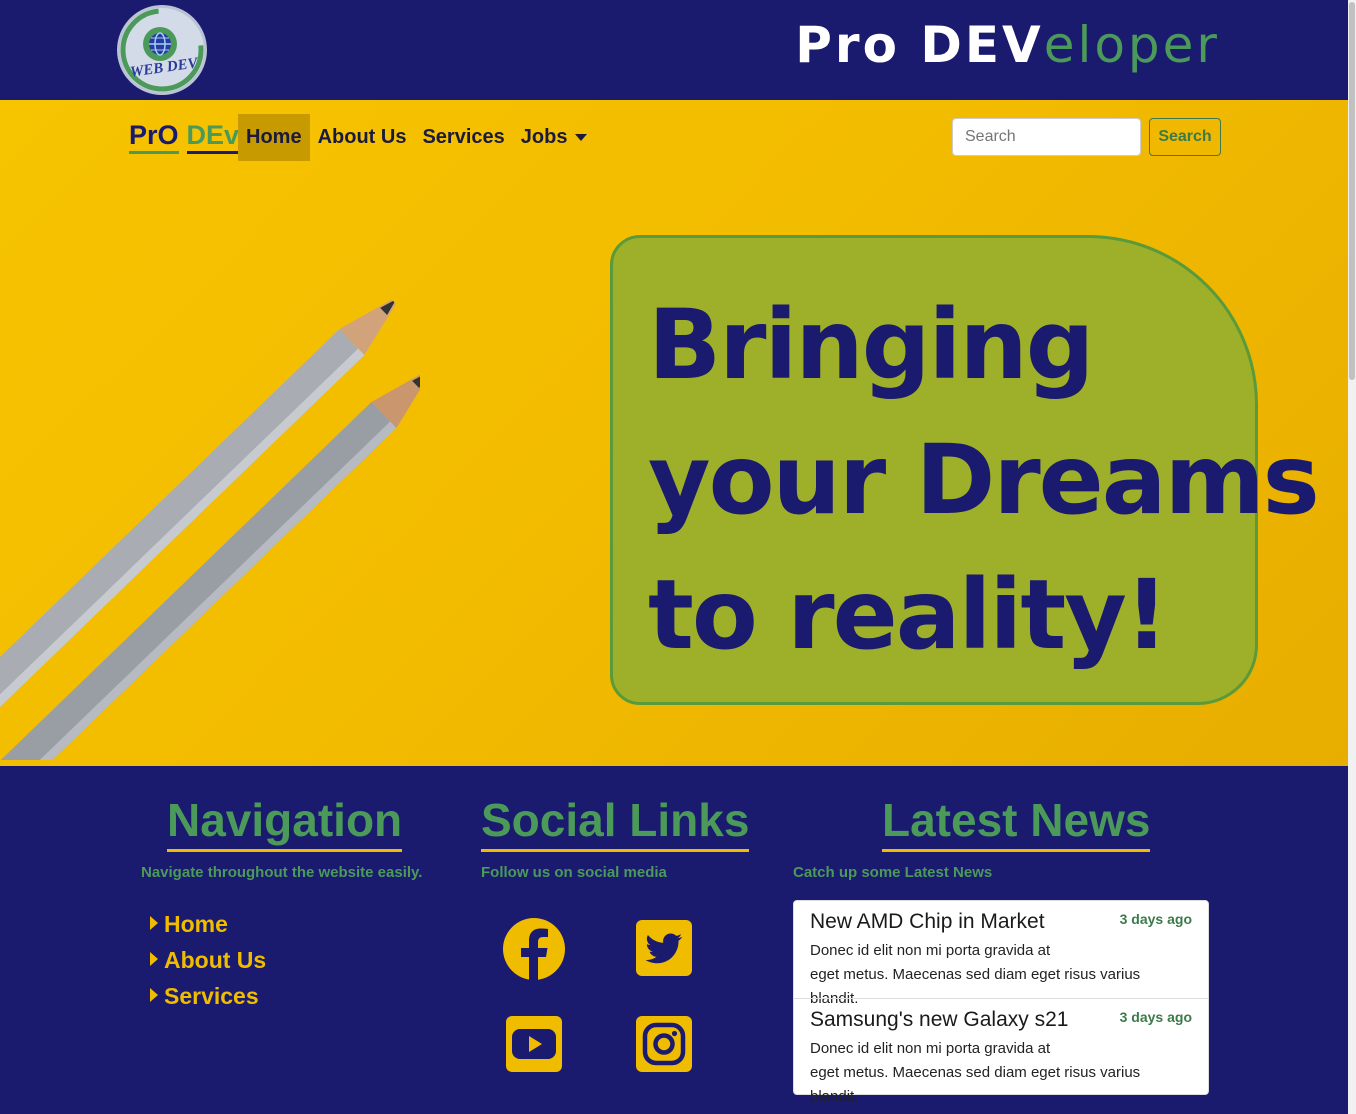 The height and width of the screenshot is (1114, 1356). I want to click on site-title-part2: eloper, so click(1131, 45).